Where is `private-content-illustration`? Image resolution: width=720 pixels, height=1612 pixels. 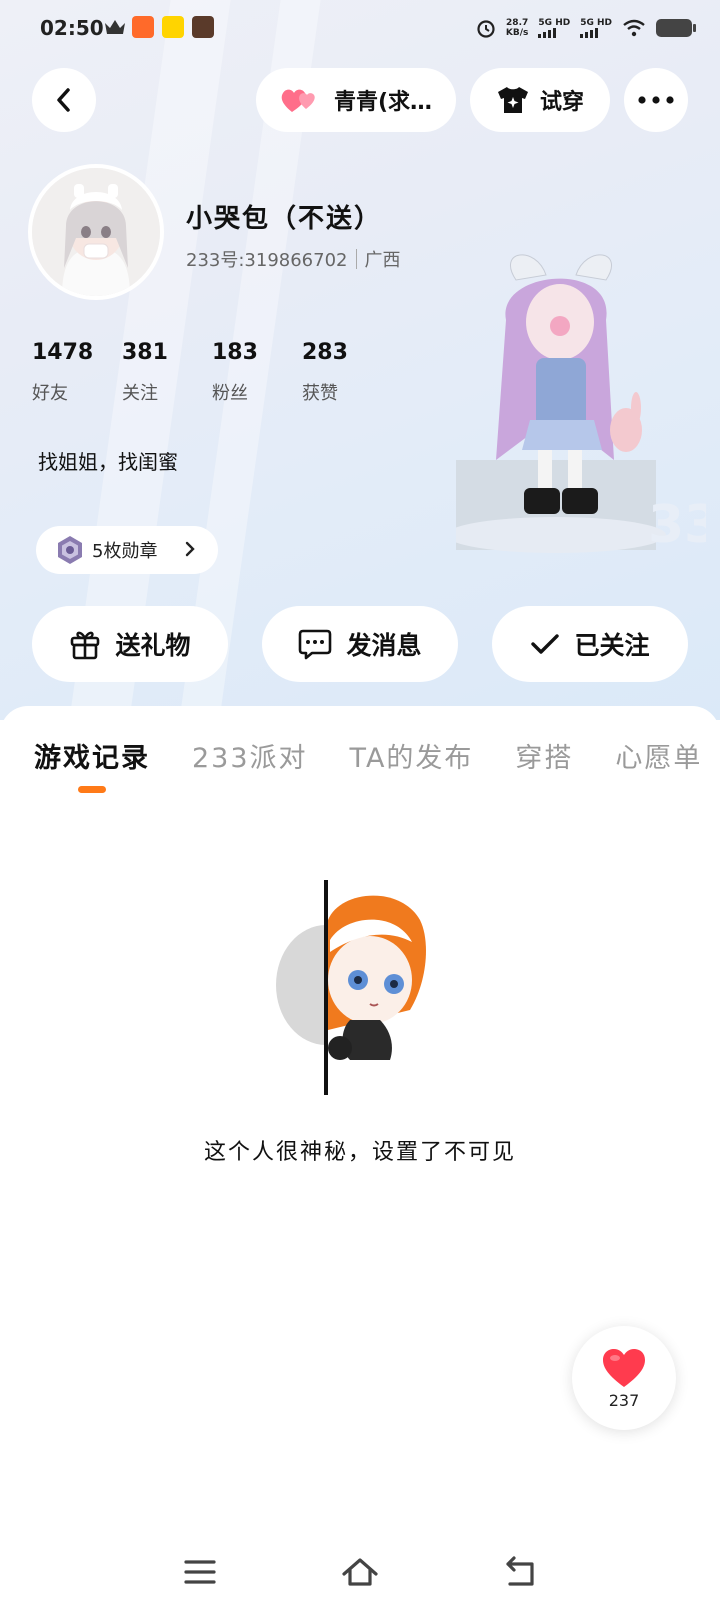 private-content-illustration is located at coordinates (351, 987).